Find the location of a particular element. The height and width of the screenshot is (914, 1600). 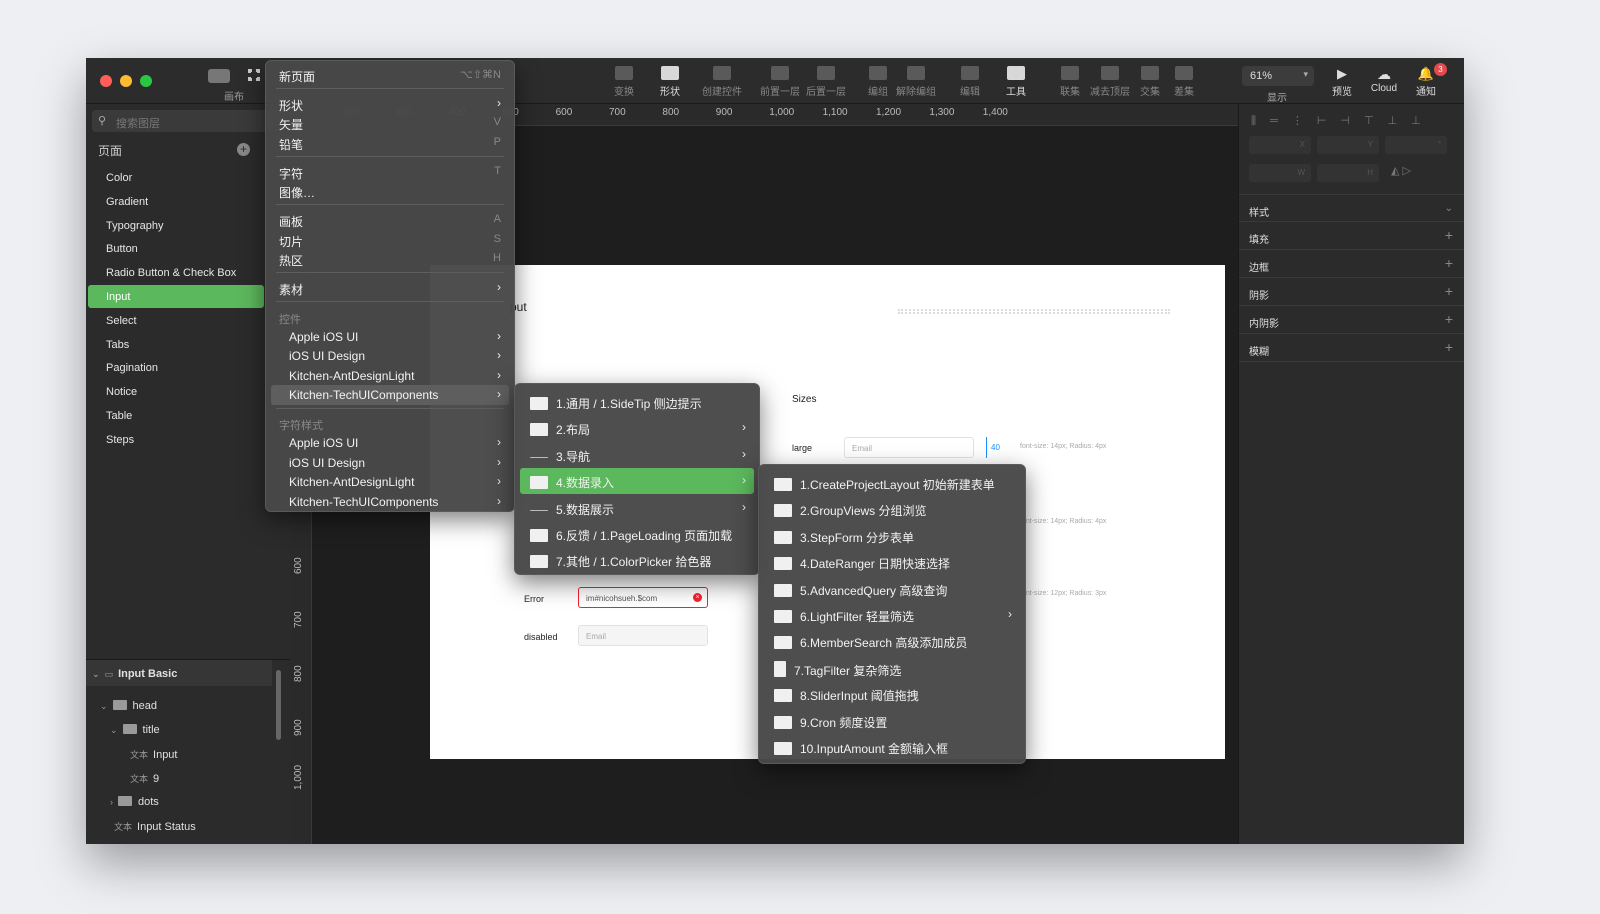

layer-head: ⌄ head is located at coordinates (128, 706).